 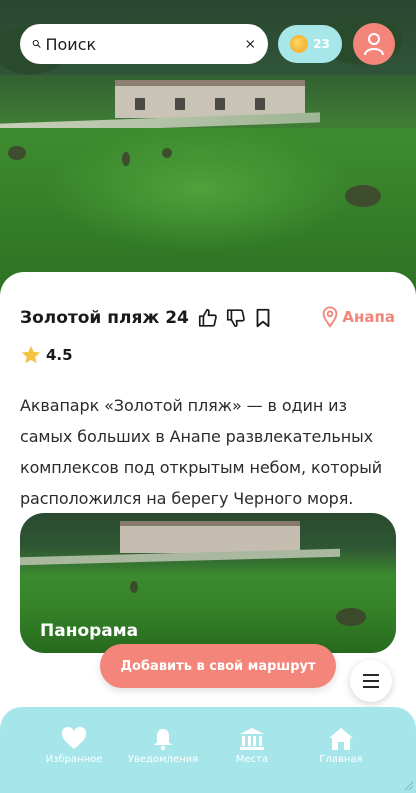 What do you see at coordinates (218, 666) in the screenshot?
I see `add-to-route-button: Добавить в свой маршрут` at bounding box center [218, 666].